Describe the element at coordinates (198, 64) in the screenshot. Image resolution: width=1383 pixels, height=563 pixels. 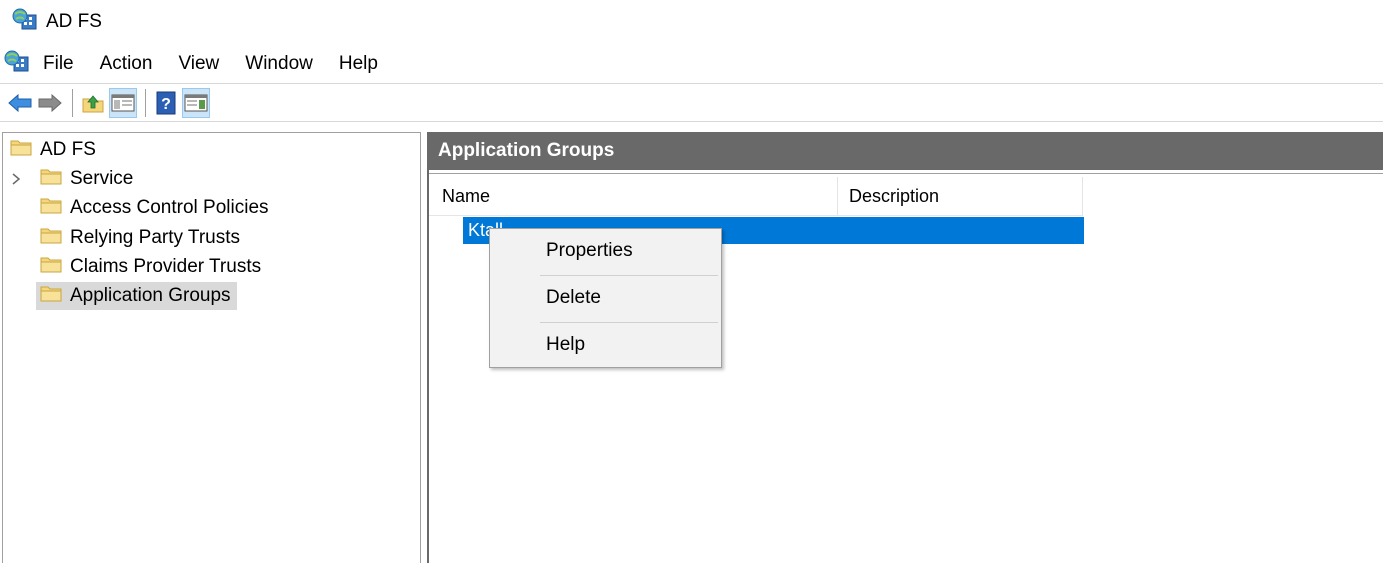
I see `menu-view: View` at that location.